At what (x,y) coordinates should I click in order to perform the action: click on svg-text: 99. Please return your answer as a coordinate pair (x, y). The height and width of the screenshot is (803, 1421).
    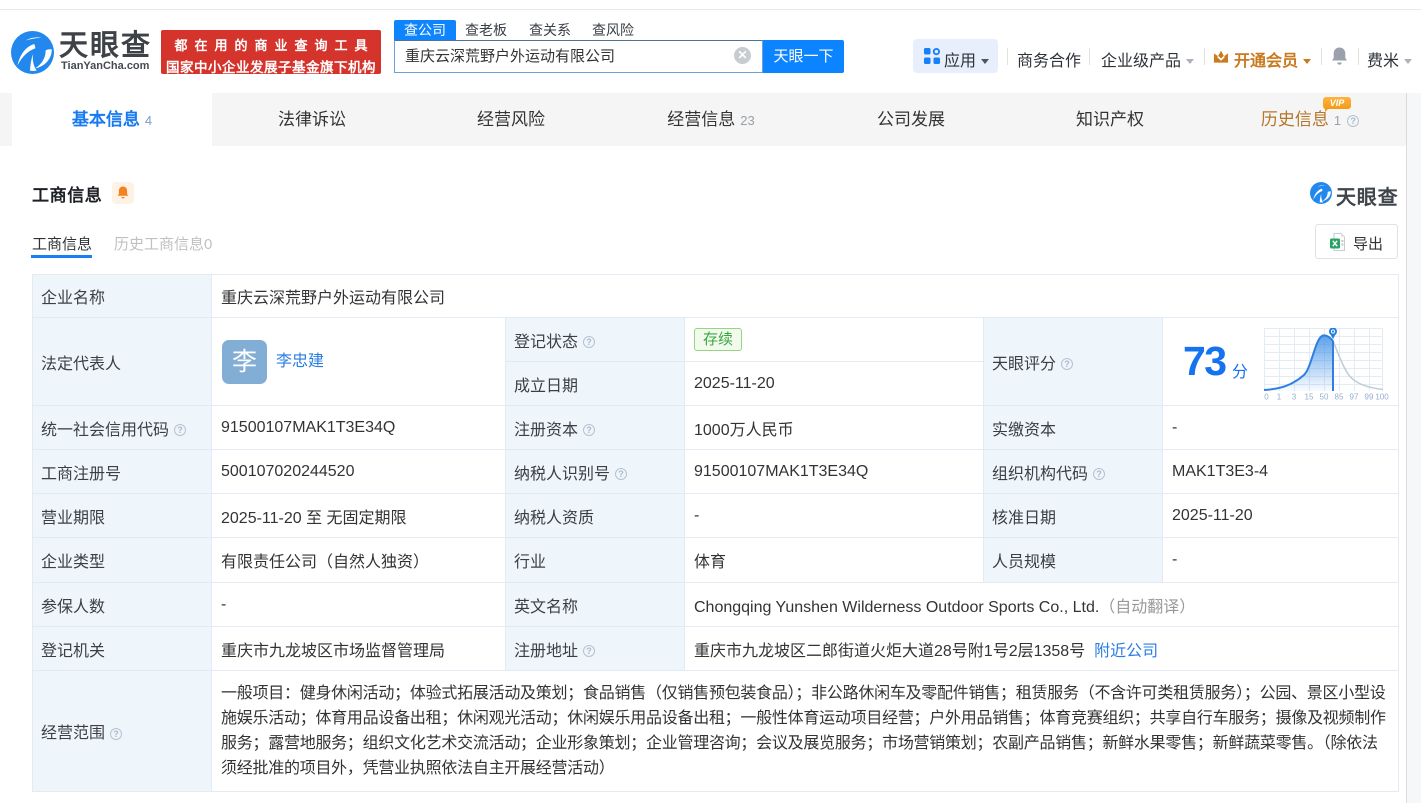
    Looking at the image, I should click on (1369, 396).